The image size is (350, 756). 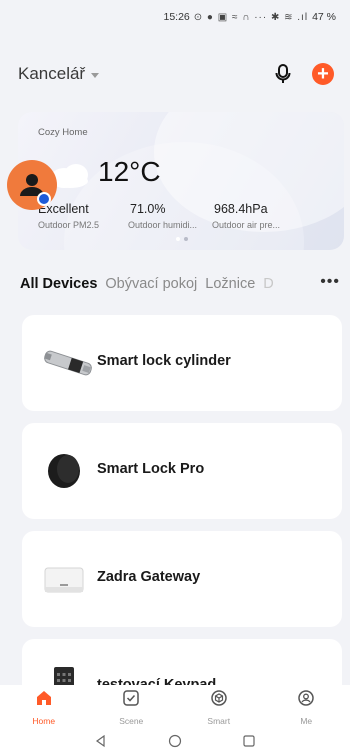 What do you see at coordinates (241, 209) in the screenshot?
I see `pressure-value: 968.4hPa` at bounding box center [241, 209].